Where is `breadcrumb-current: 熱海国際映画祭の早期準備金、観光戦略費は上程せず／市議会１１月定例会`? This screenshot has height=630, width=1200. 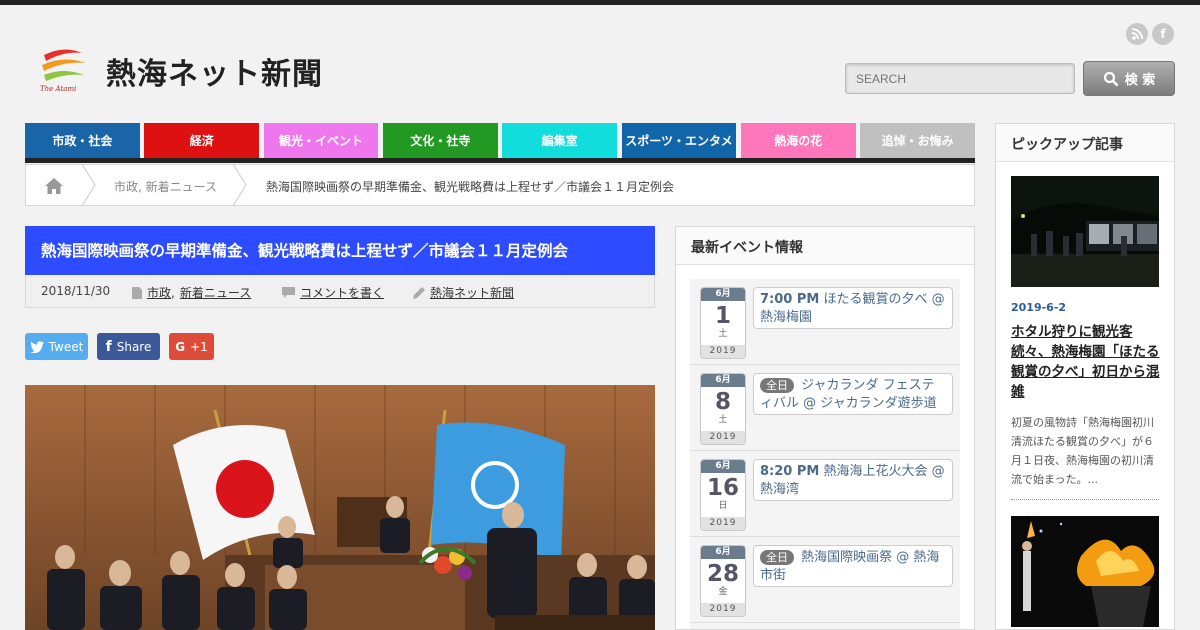
breadcrumb-current: 熱海国際映画祭の早期準備金、観光戦略費は上程せず／市議会１１月定例会 is located at coordinates (470, 187).